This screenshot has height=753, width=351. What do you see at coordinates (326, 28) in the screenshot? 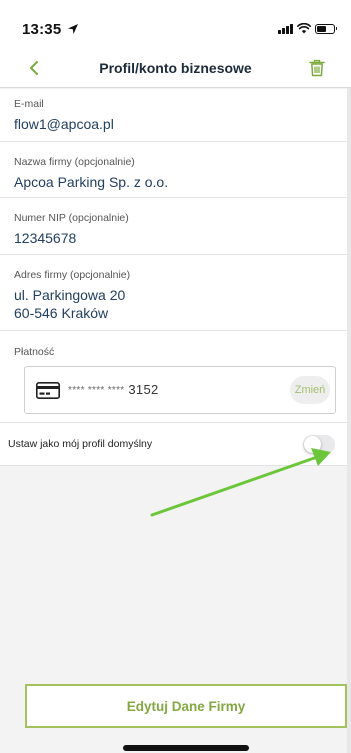
I see `battery-icon` at bounding box center [326, 28].